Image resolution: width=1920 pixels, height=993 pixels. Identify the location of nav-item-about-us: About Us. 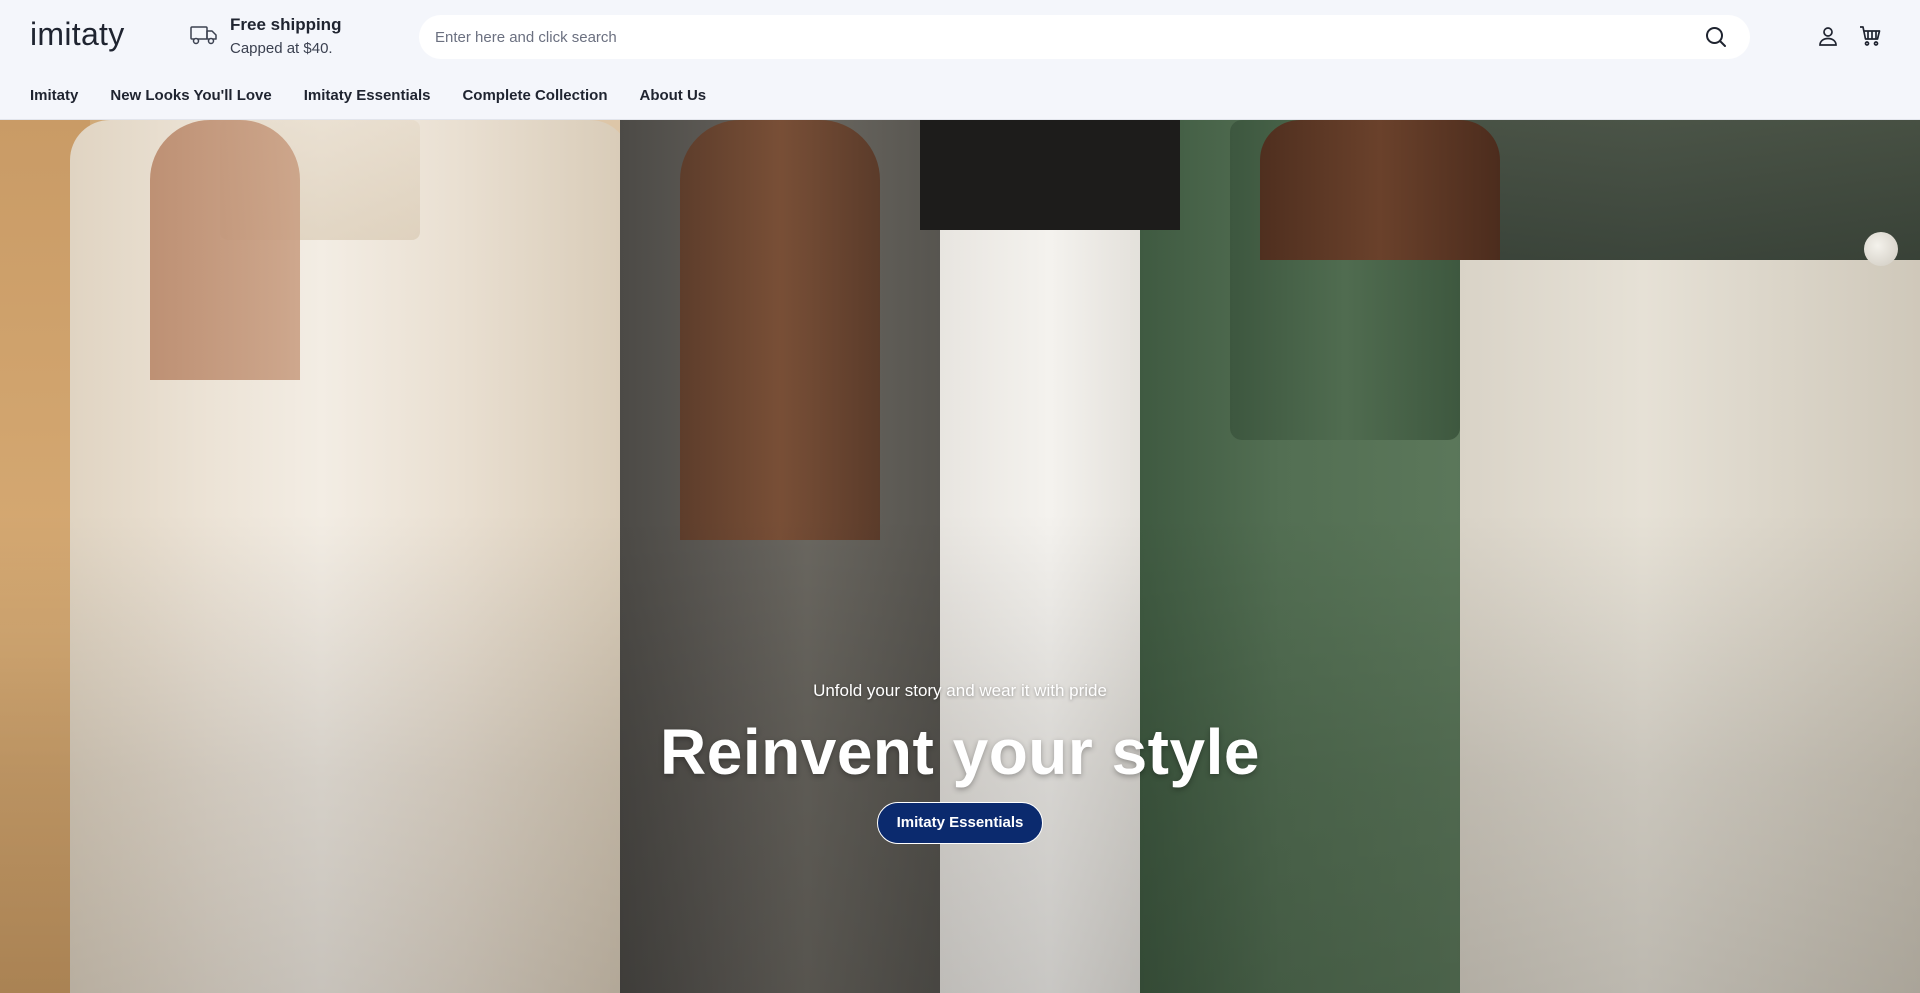
(672, 96).